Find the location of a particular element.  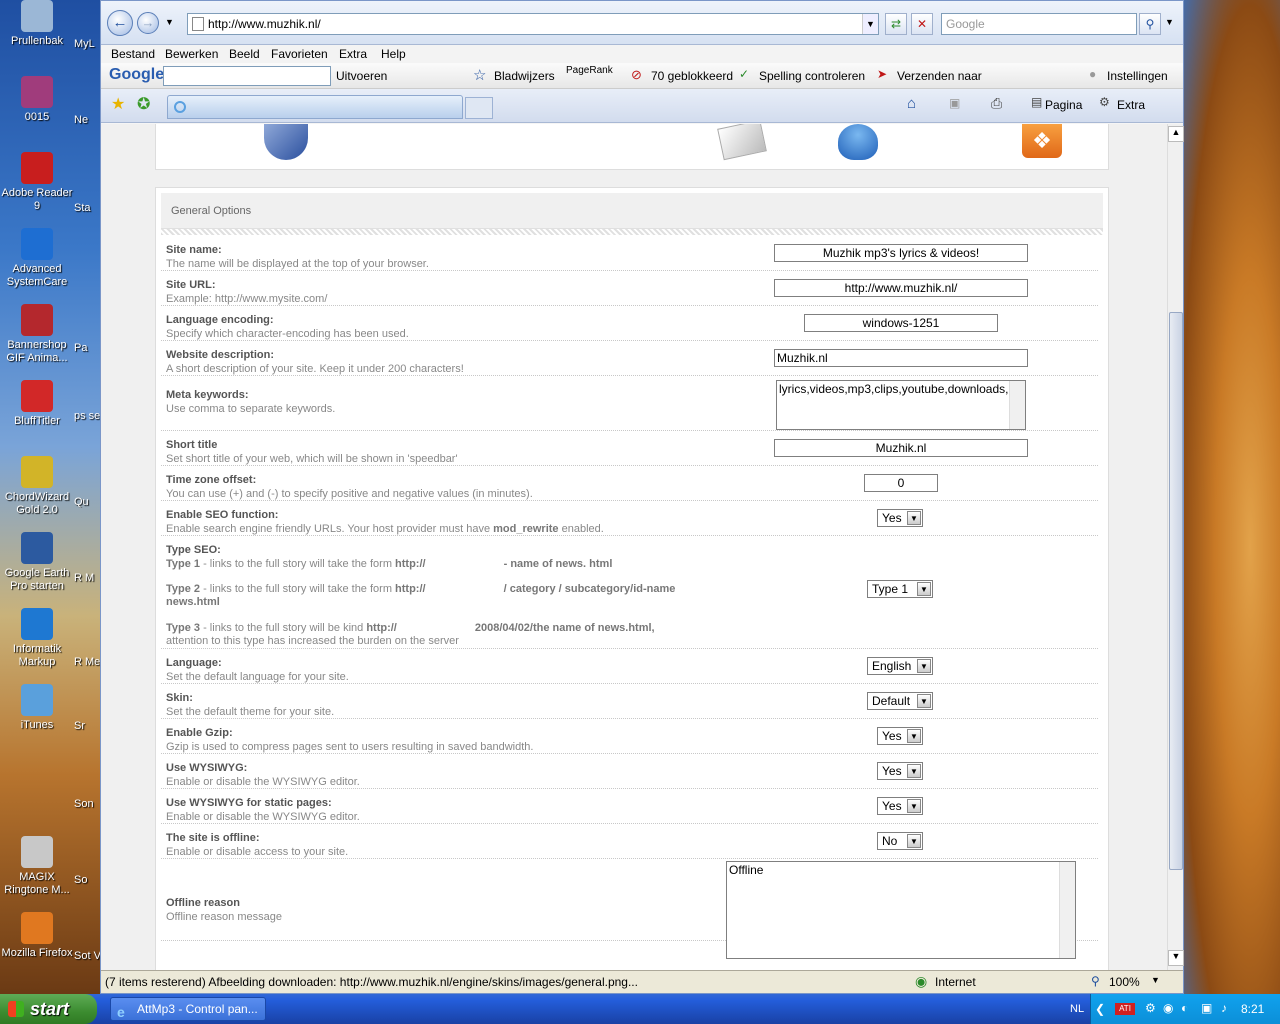

vertical-scrollbar: ▲ ▼ is located at coordinates (1175, 547).